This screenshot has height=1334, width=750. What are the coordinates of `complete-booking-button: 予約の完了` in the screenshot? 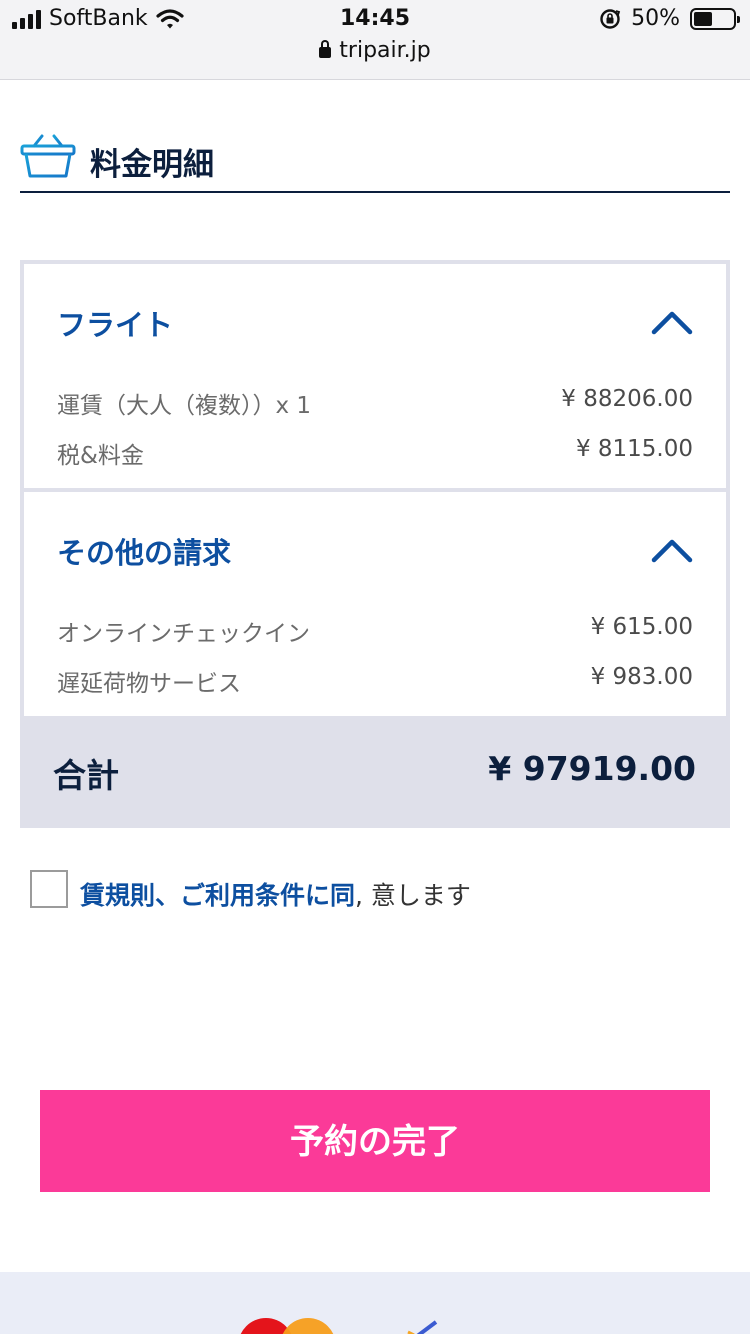 It's located at (375, 1141).